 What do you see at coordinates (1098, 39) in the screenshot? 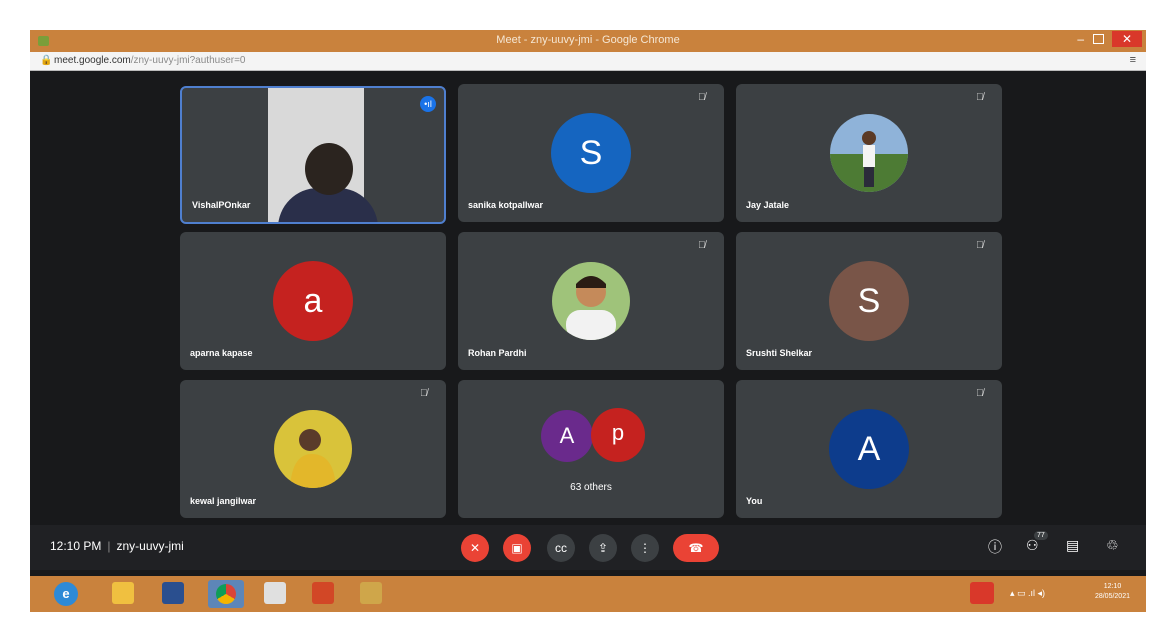
I see `maximize-button` at bounding box center [1098, 39].